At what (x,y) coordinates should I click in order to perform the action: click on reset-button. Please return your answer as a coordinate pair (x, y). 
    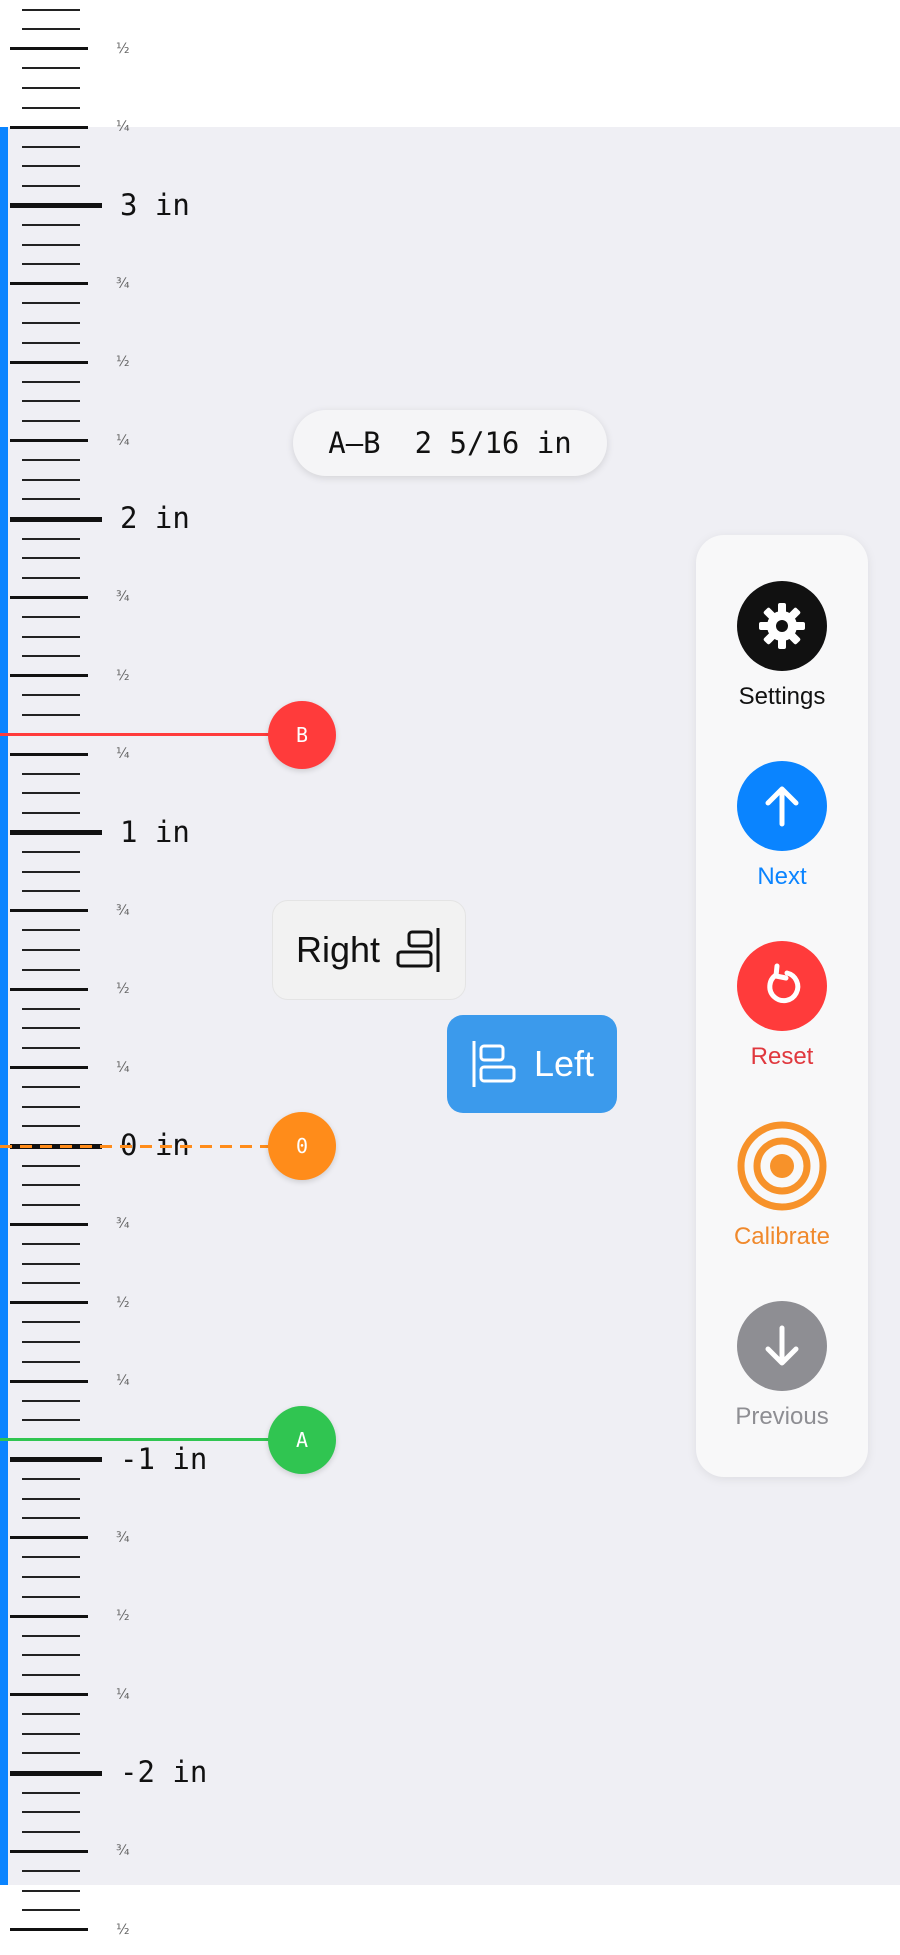
    Looking at the image, I should click on (782, 986).